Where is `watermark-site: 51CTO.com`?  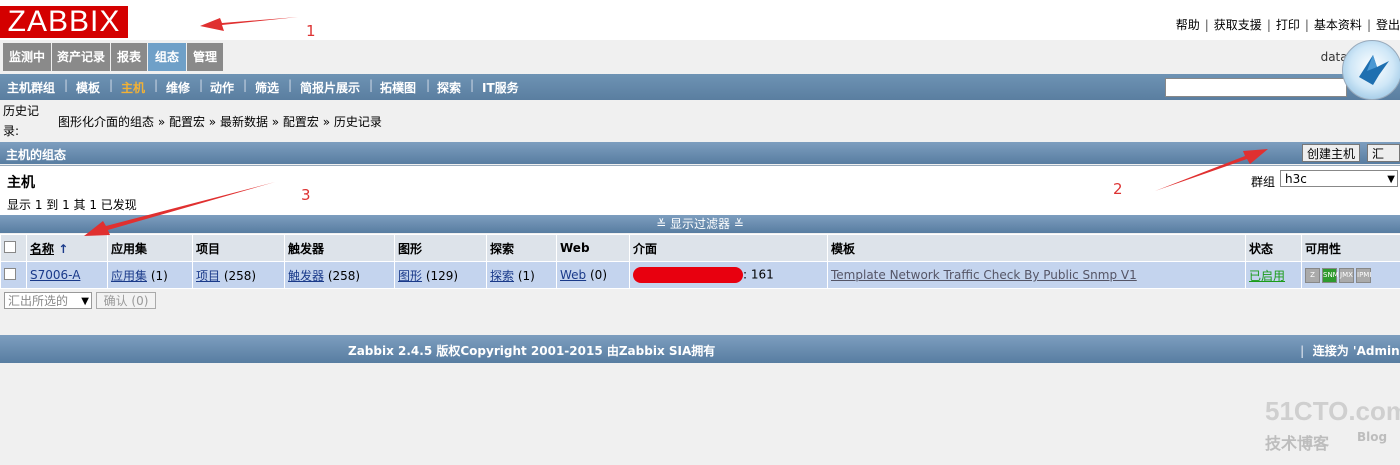
watermark-site: 51CTO.com is located at coordinates (1332, 411).